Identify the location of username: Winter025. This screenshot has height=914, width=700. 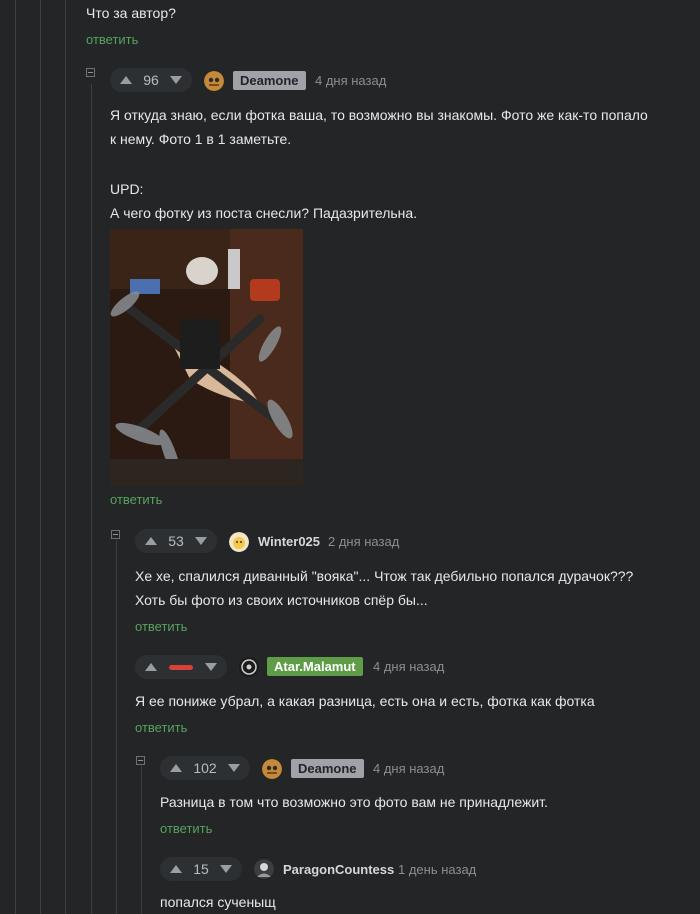
(289, 541).